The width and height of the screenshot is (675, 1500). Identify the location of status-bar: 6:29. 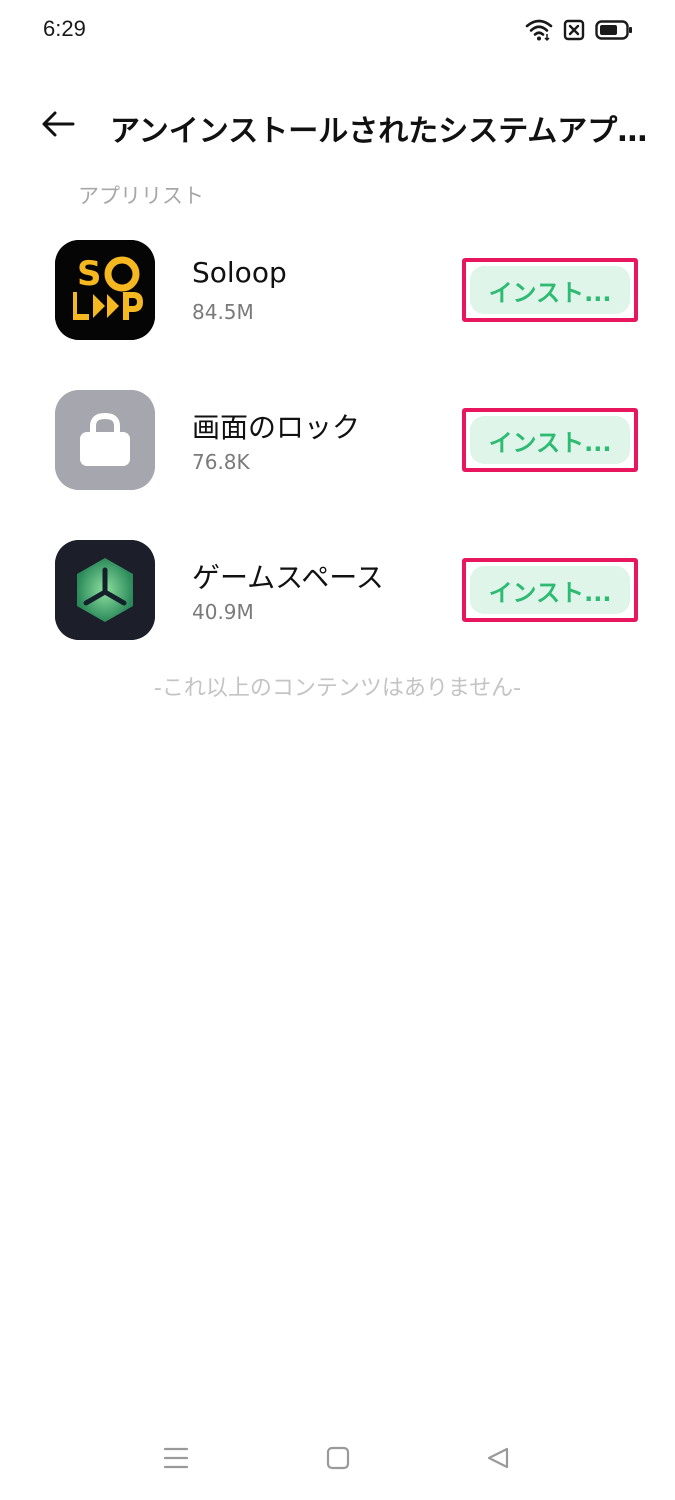
(337, 30).